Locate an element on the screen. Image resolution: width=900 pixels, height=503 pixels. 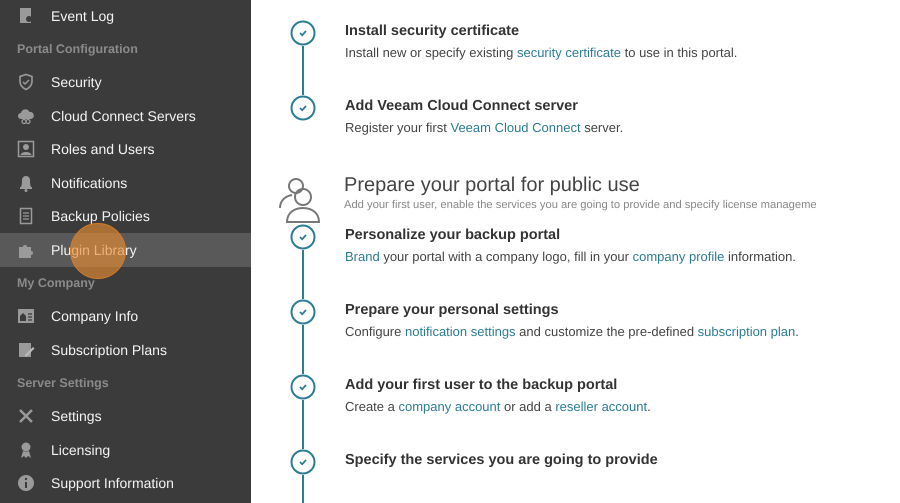
link: subscription plan is located at coordinates (747, 331).